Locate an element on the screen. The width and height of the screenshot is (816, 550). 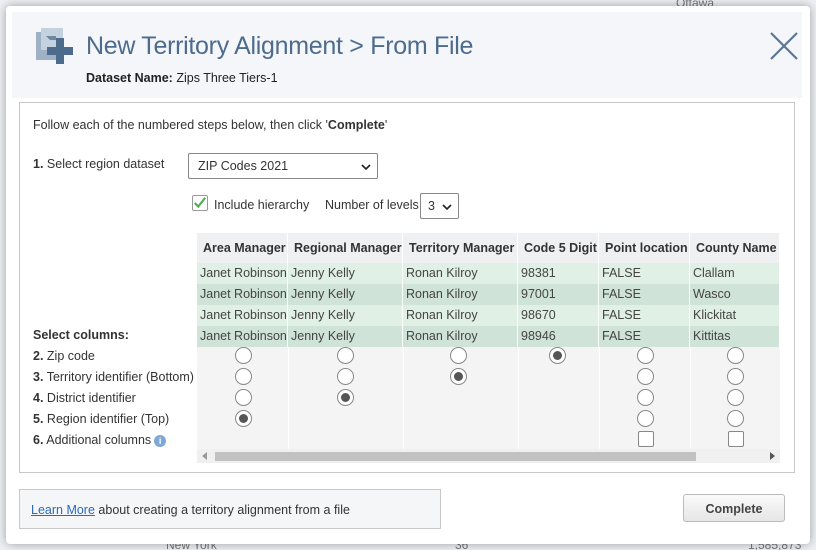
include-hierarchy-label: Include hierarchy is located at coordinates (262, 205).